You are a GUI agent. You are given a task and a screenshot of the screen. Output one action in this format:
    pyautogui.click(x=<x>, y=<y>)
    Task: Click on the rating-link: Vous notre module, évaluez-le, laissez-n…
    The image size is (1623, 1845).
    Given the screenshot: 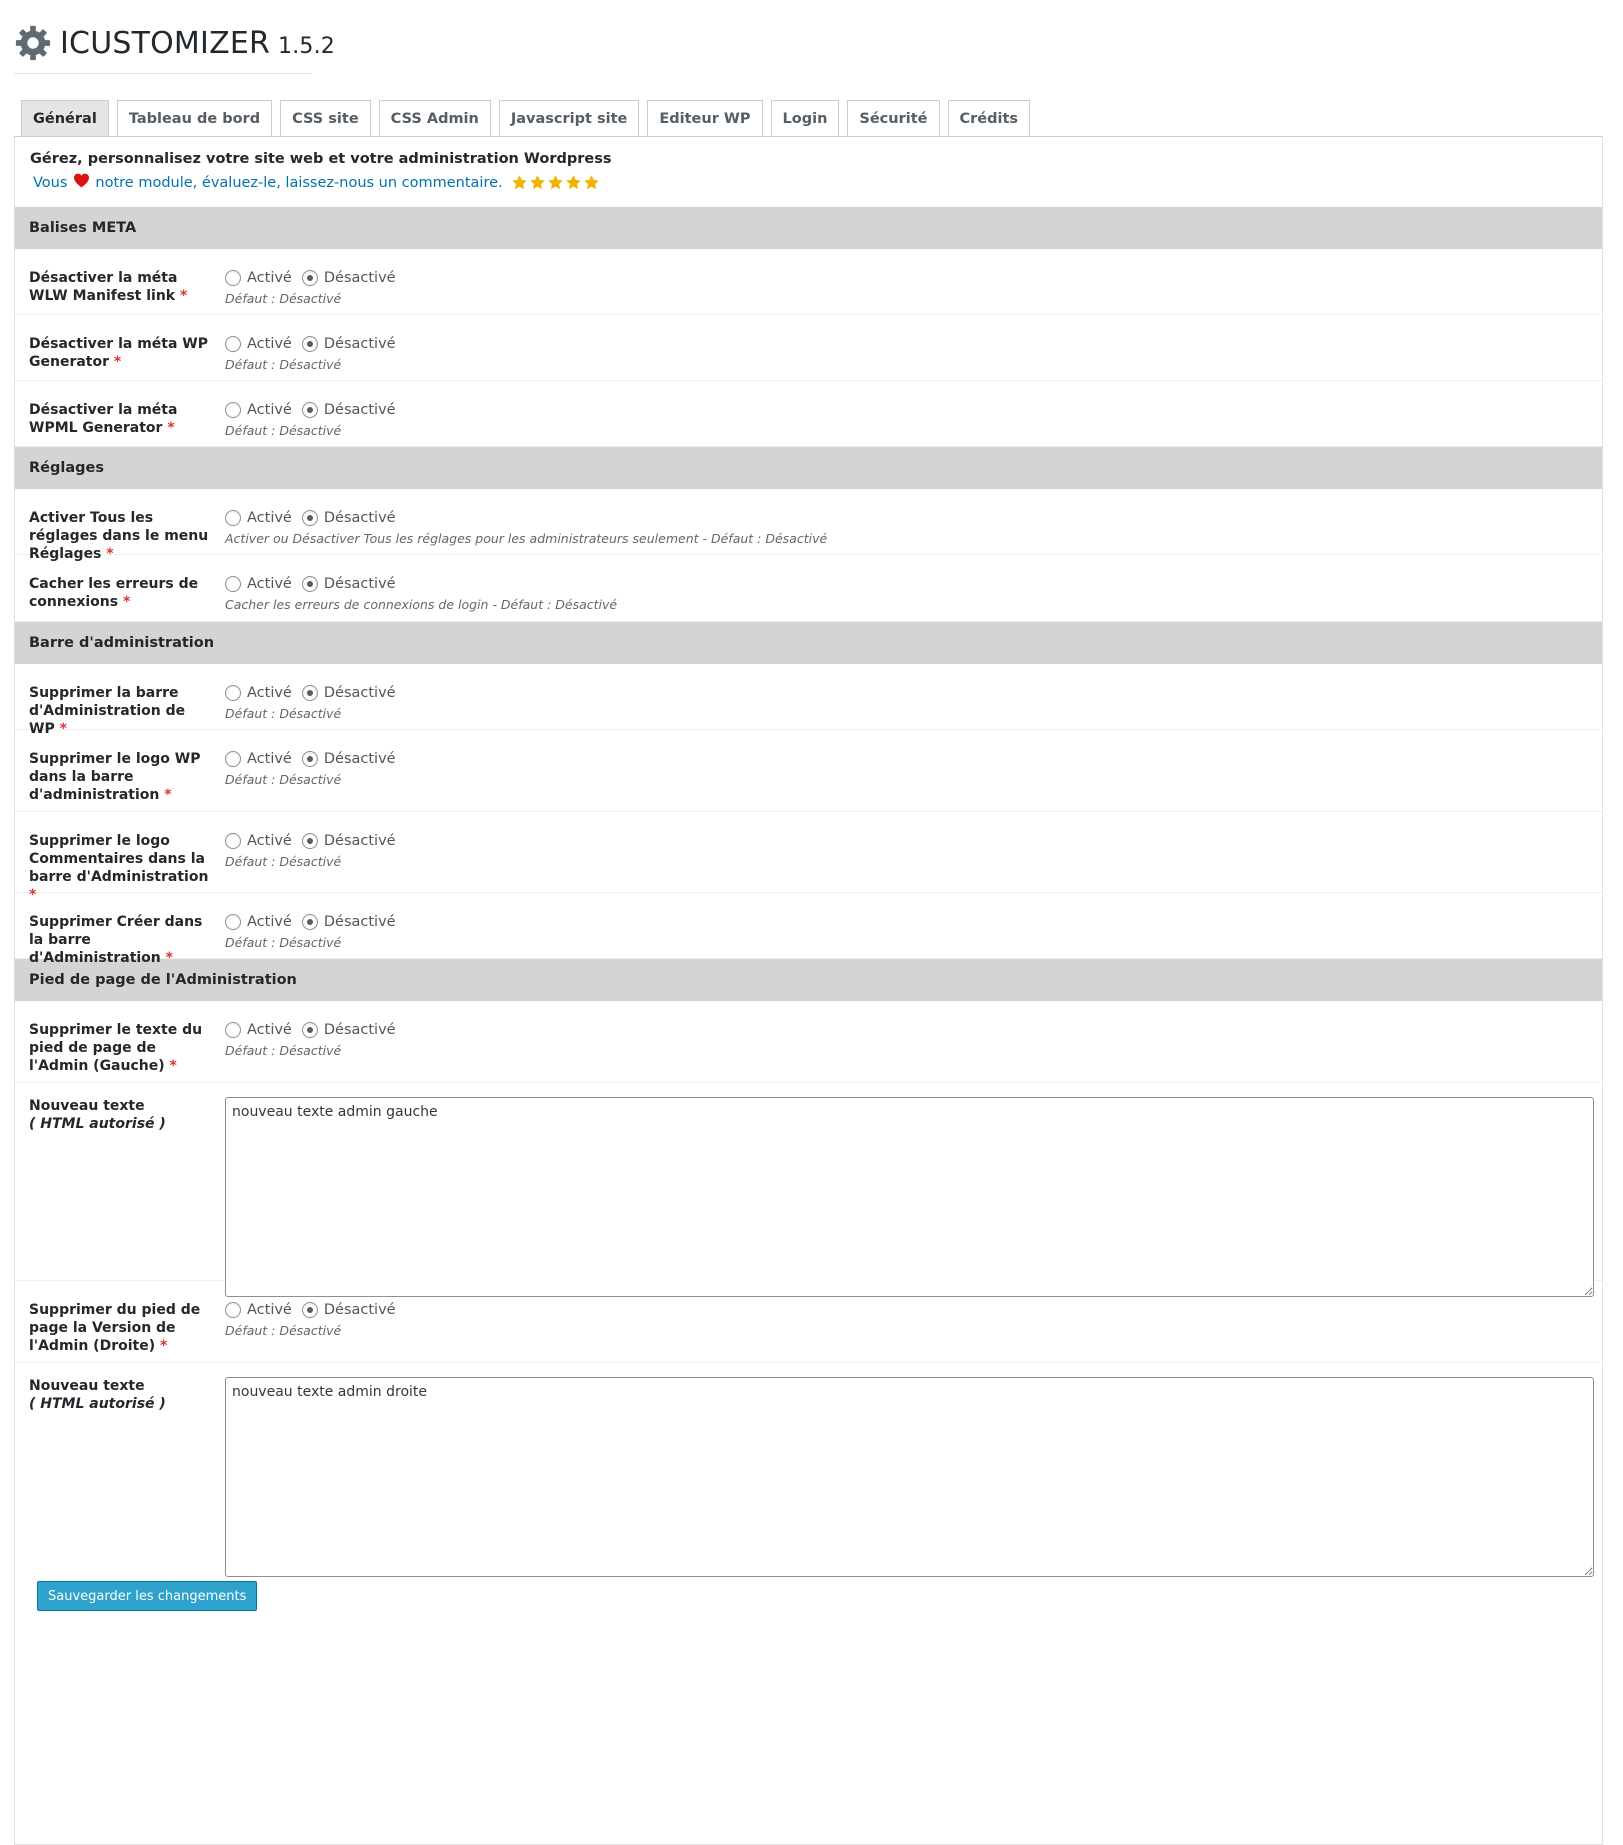 What is the action you would take?
    pyautogui.click(x=816, y=182)
    